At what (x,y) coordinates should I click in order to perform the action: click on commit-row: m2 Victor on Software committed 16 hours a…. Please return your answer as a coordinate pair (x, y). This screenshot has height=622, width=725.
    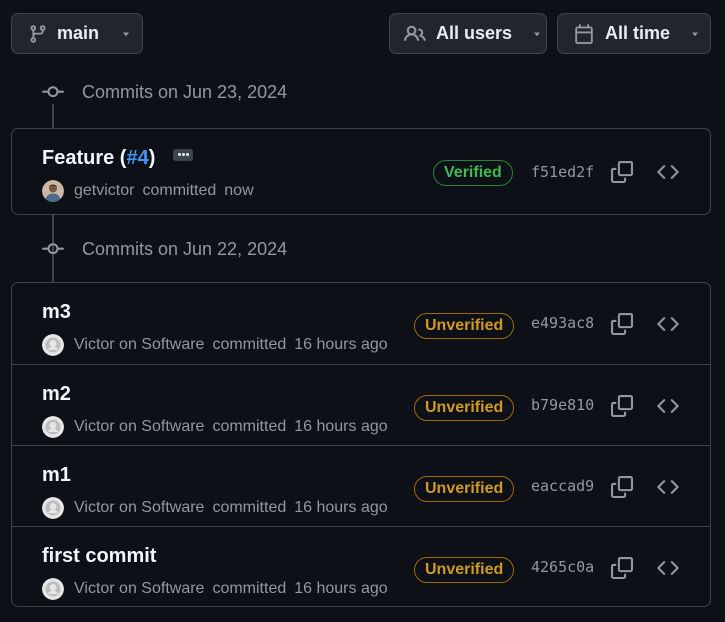
    Looking at the image, I should click on (361, 404).